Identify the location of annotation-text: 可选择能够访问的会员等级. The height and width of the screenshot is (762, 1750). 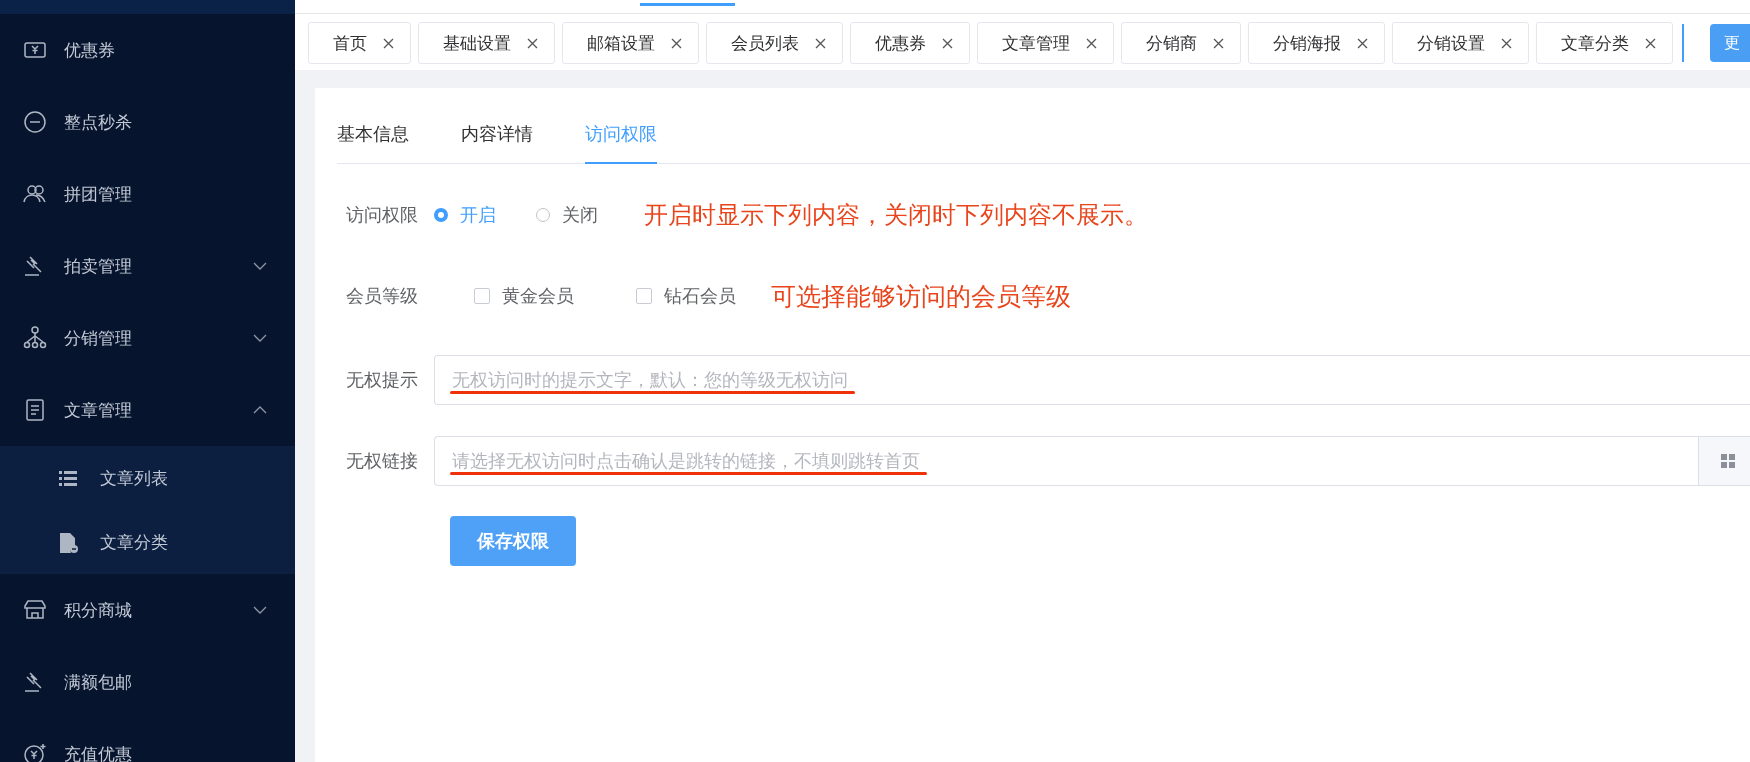
(921, 296).